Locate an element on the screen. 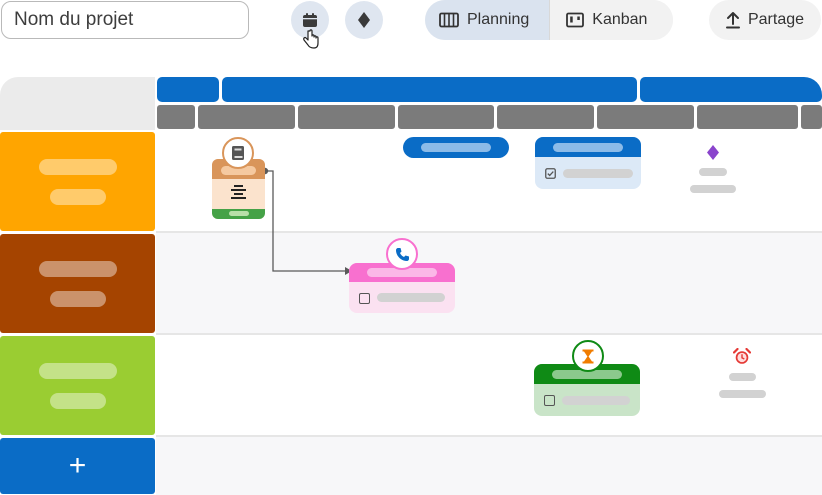 The image size is (822, 495). view-switcher: Planning Kanban is located at coordinates (549, 20).